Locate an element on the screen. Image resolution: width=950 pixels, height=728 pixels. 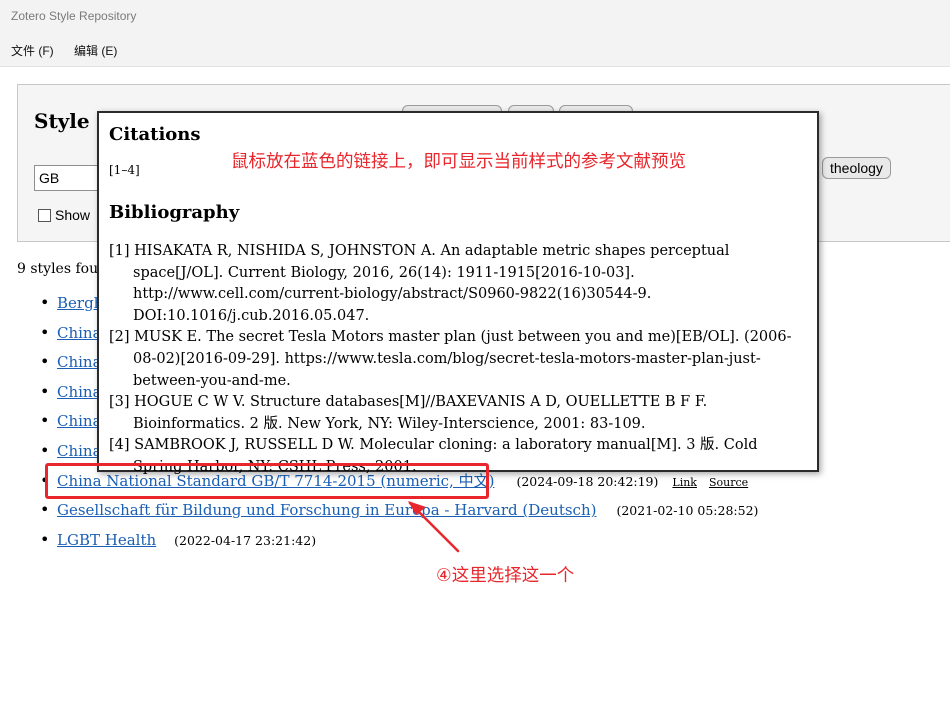
window-titlebar: Zotero Style Repository is located at coordinates (475, 17).